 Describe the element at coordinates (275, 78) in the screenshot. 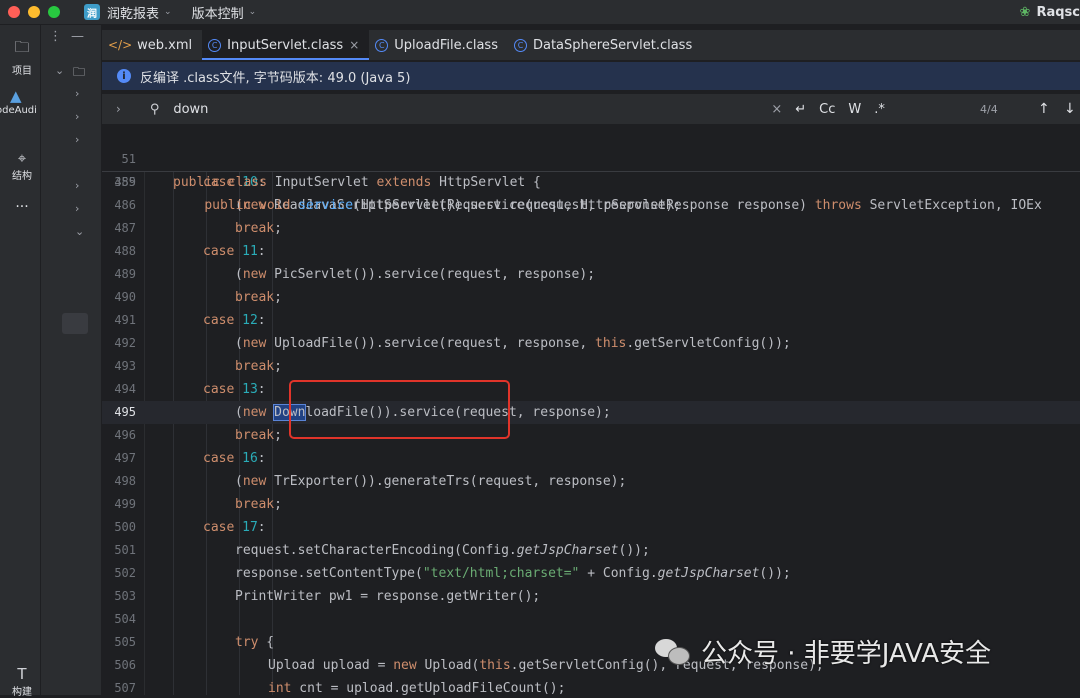

I see `banner-text: 反编译 .class文件, 字节码版本: 49.0 (Java 5)` at that location.